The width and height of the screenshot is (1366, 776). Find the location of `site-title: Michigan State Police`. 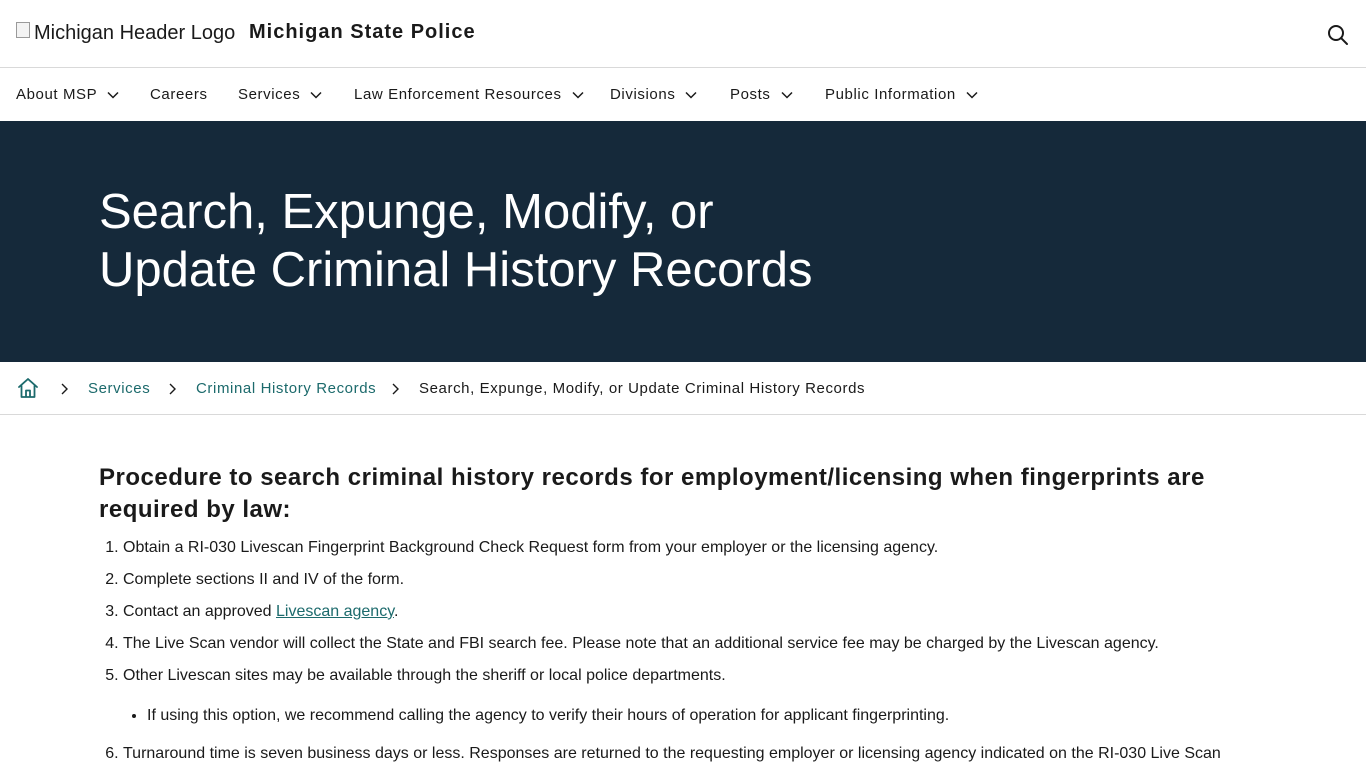

site-title: Michigan State Police is located at coordinates (362, 32).